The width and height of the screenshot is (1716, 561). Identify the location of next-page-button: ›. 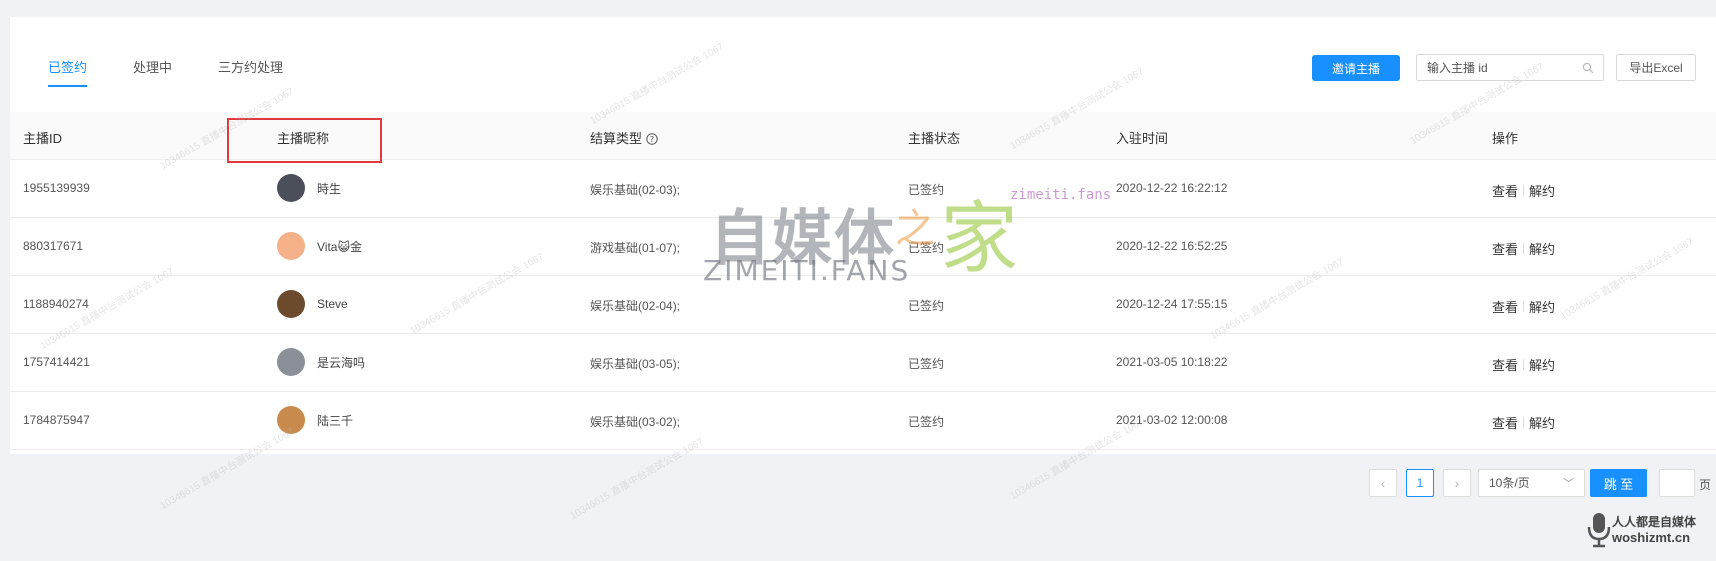
(1457, 483).